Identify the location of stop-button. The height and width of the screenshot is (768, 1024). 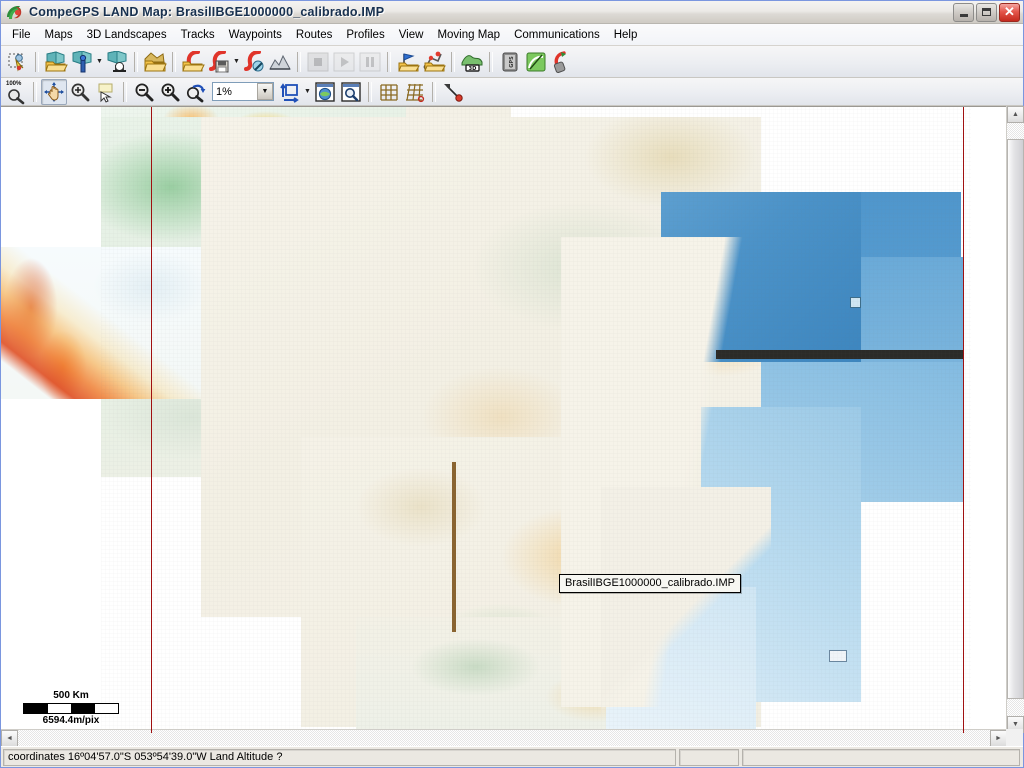
(318, 62).